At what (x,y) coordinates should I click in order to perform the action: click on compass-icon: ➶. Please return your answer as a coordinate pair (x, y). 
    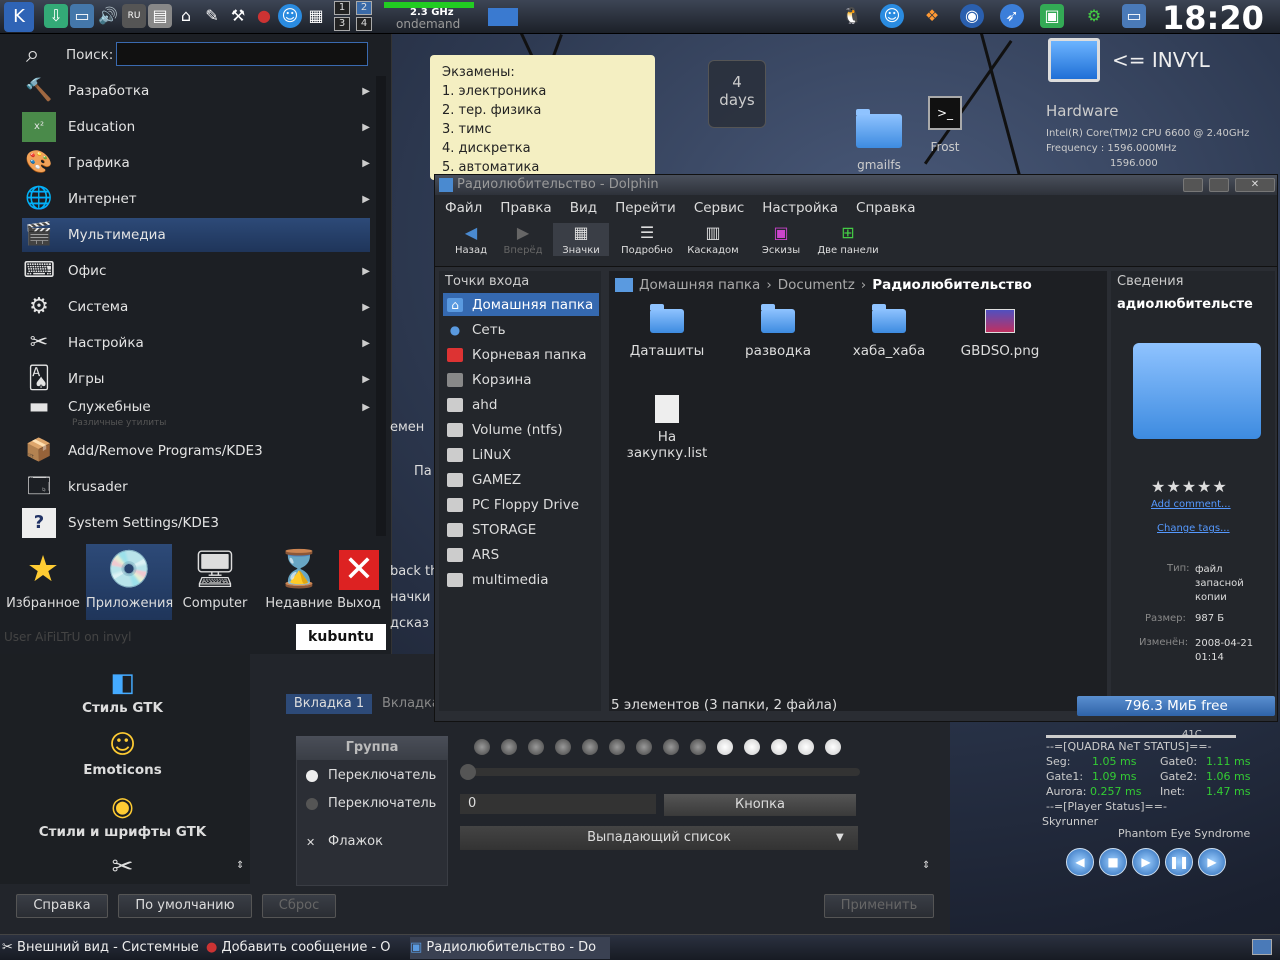
    Looking at the image, I should click on (1012, 16).